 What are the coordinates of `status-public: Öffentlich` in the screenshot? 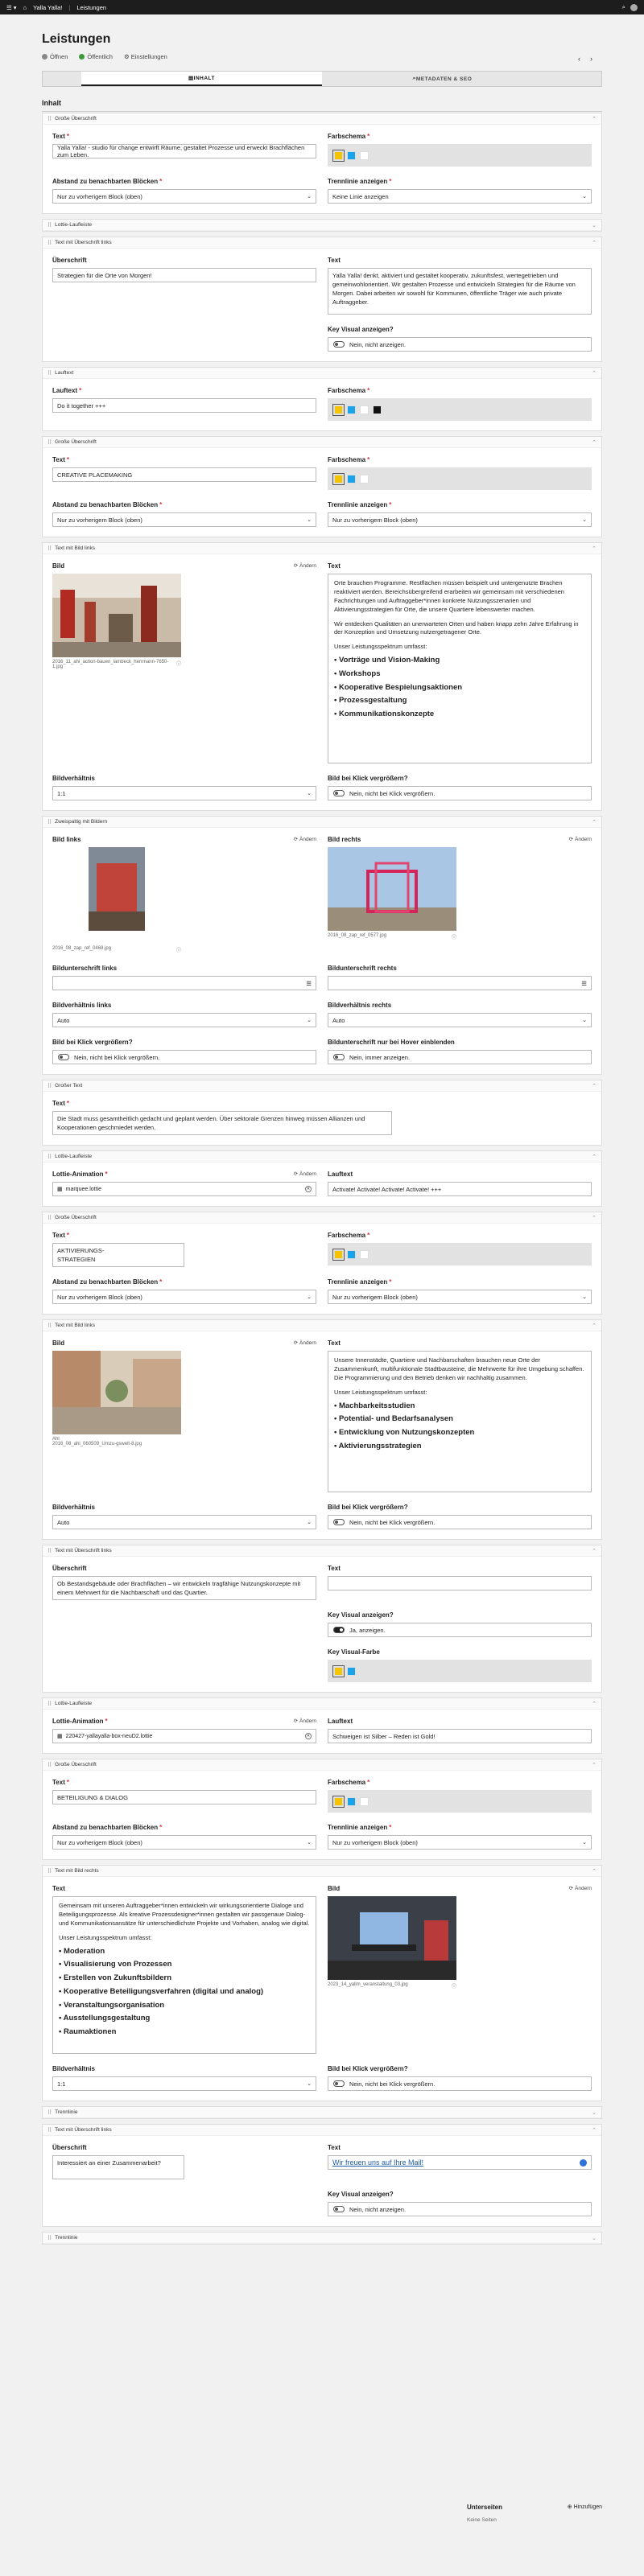 It's located at (96, 56).